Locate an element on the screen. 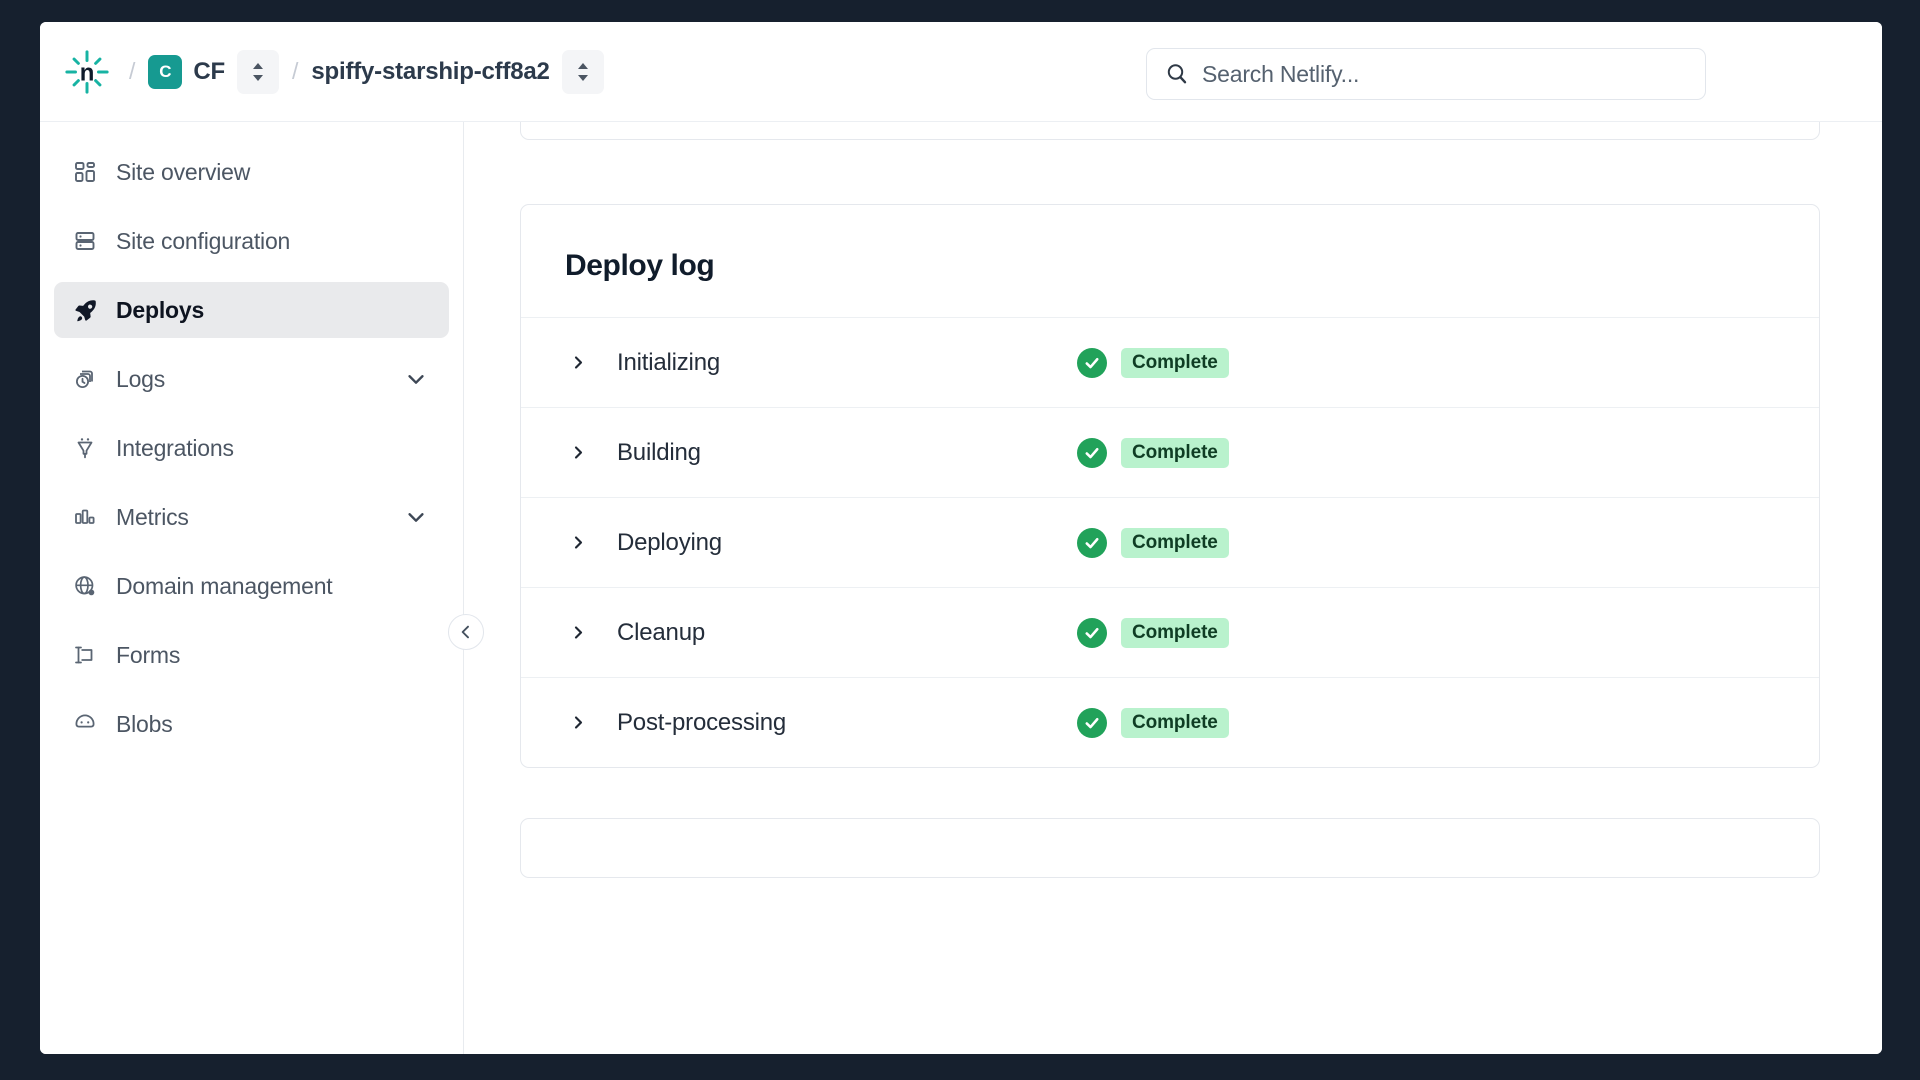  sidebar-item-integrations: Integrations is located at coordinates (251, 448).